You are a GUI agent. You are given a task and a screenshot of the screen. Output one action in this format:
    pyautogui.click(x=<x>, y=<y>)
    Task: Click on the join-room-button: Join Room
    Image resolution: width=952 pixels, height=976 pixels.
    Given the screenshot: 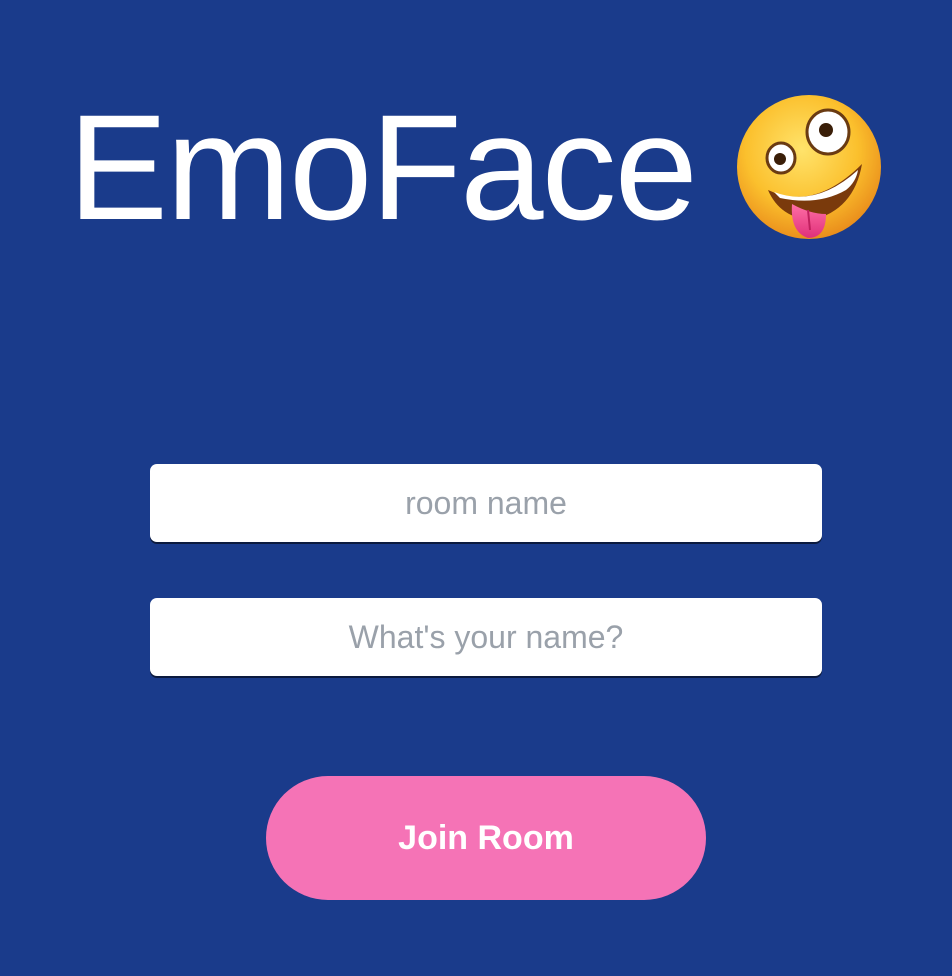 What is the action you would take?
    pyautogui.click(x=486, y=838)
    